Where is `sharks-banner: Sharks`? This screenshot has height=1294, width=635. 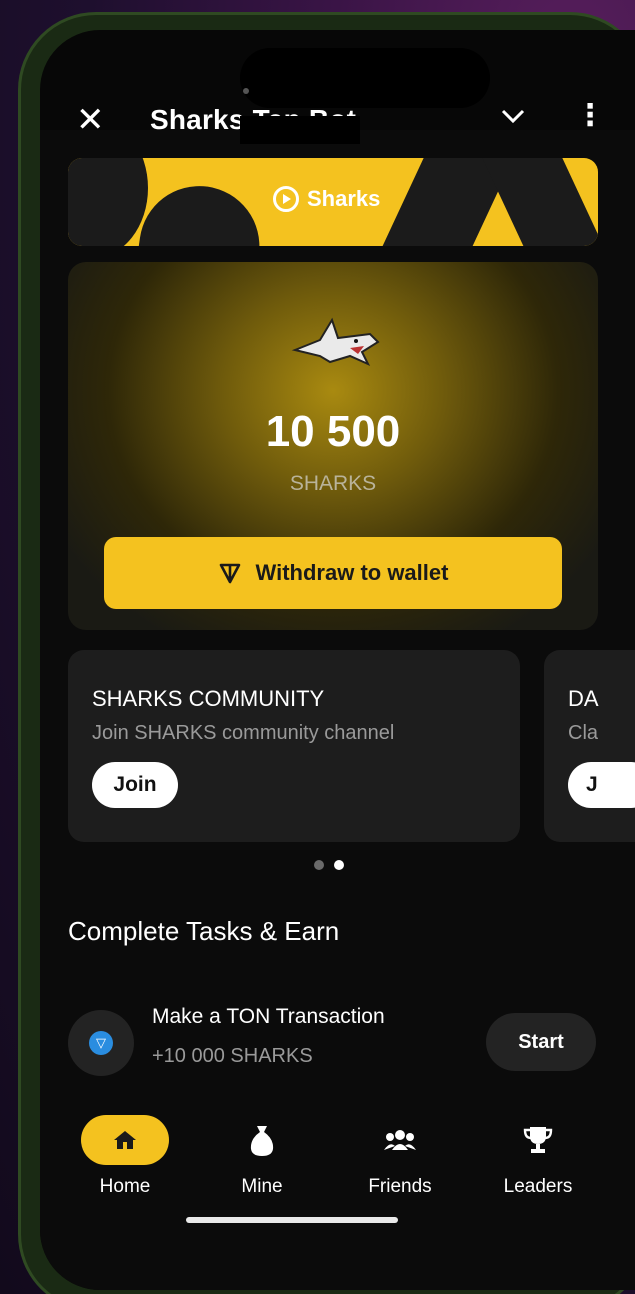 sharks-banner: Sharks is located at coordinates (333, 202).